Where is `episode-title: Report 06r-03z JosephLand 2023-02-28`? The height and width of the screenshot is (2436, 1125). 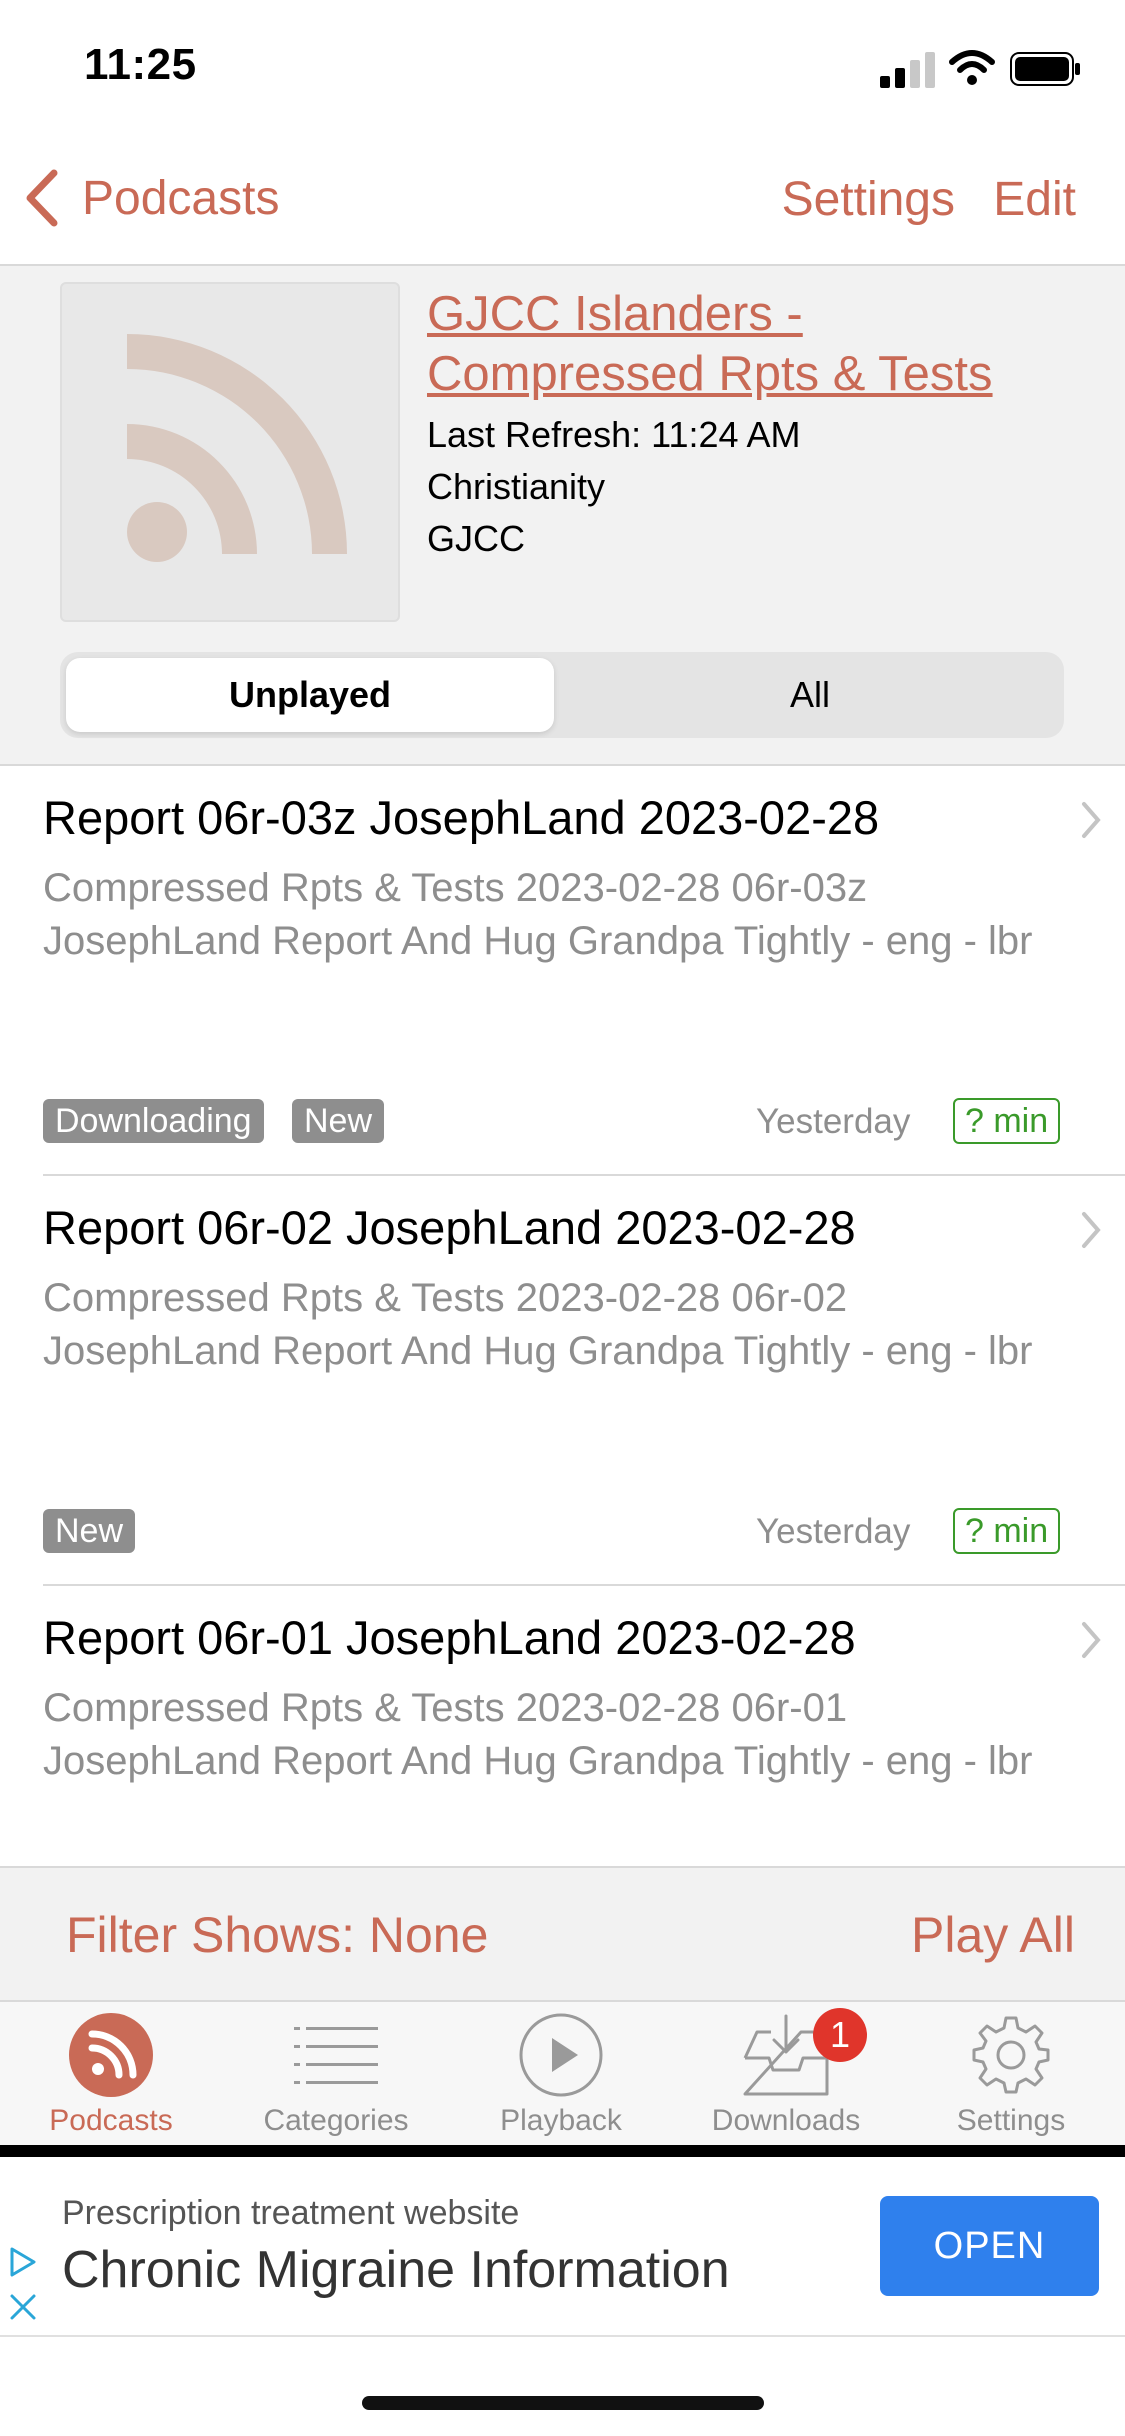 episode-title: Report 06r-03z JosephLand 2023-02-28 is located at coordinates (461, 817).